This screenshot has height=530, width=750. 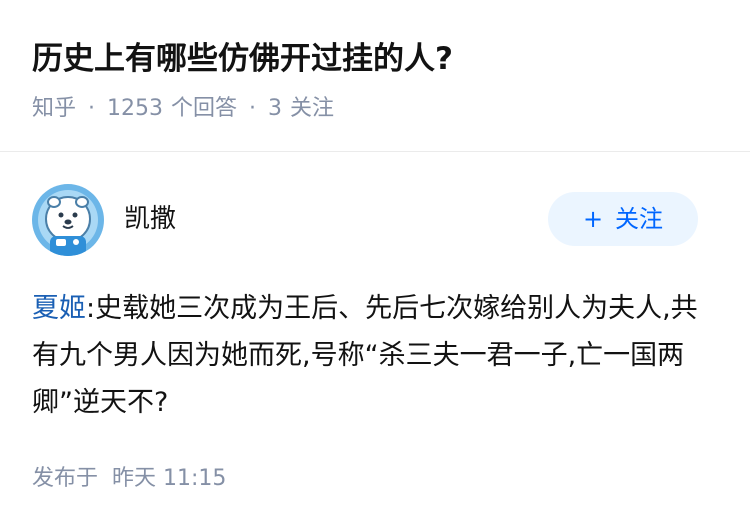 I want to click on avatar, so click(x=68, y=220).